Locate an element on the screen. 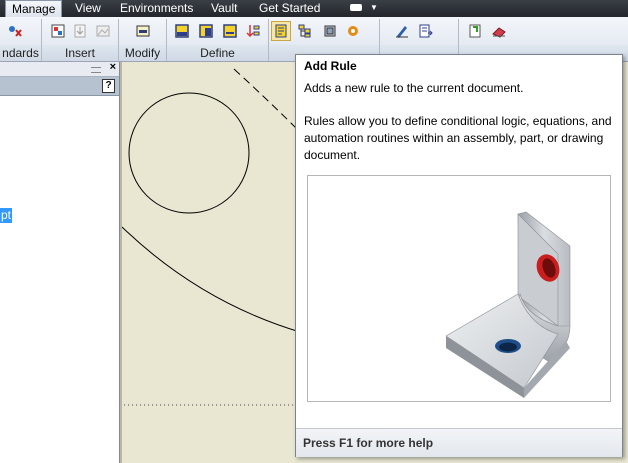 This screenshot has height=463, width=628. document-green-icon is located at coordinates (475, 31).